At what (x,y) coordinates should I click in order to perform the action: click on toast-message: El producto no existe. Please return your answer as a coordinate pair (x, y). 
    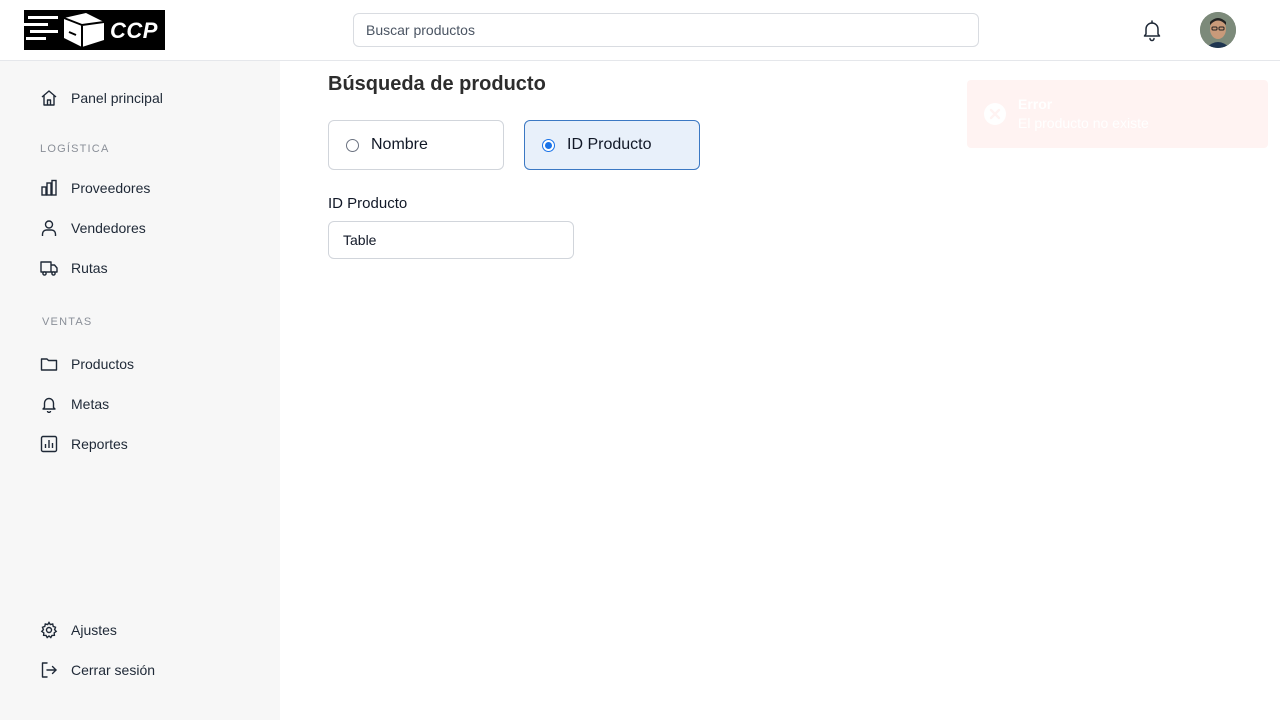
    Looking at the image, I should click on (1083, 123).